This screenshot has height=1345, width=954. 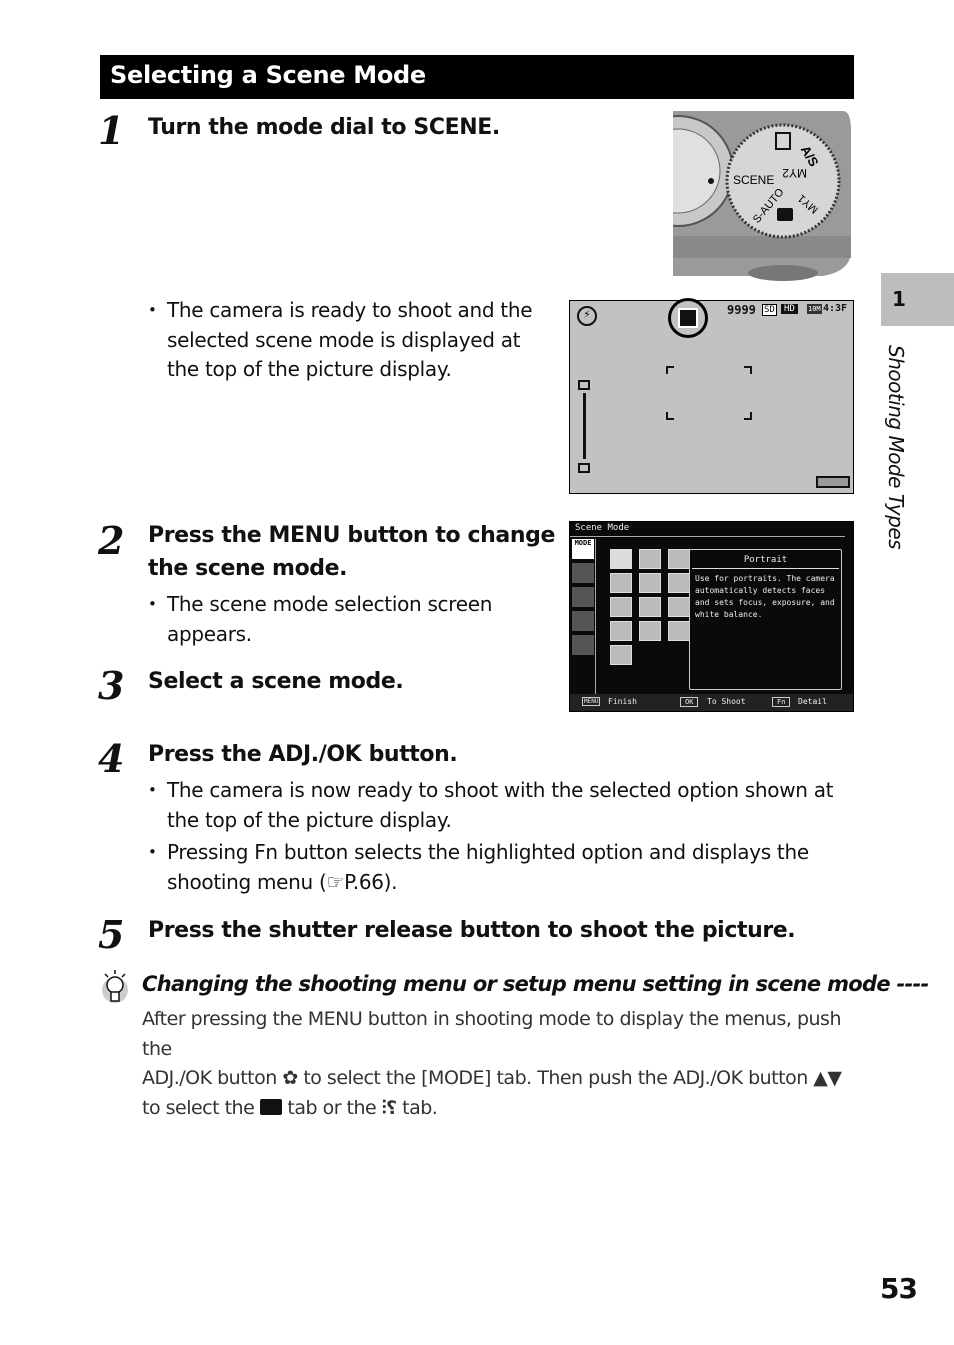 What do you see at coordinates (679, 607) in the screenshot?
I see `scene-pets-icon` at bounding box center [679, 607].